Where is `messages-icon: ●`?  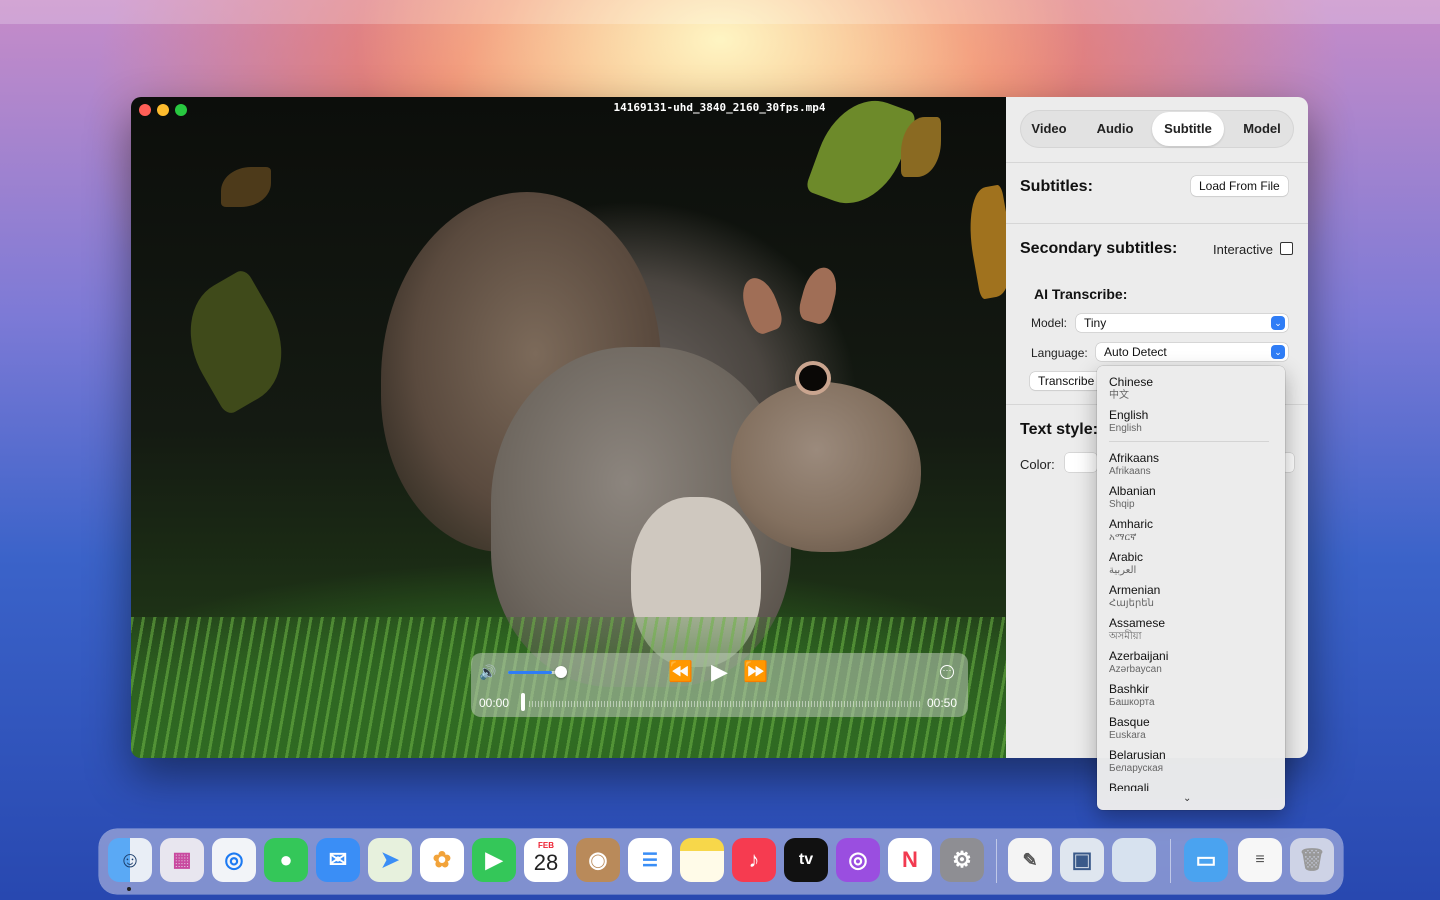
messages-icon: ● is located at coordinates (286, 860).